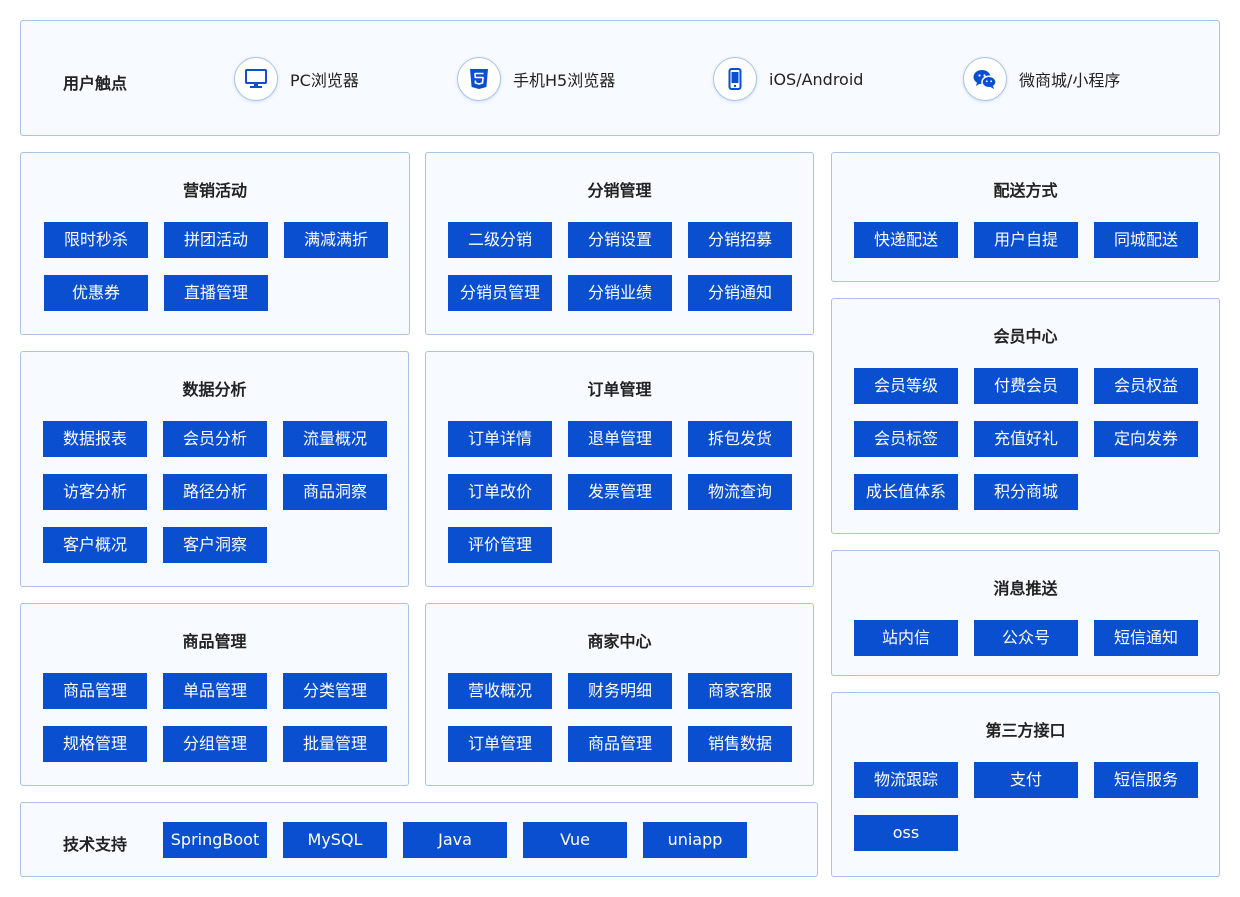 The width and height of the screenshot is (1240, 897). What do you see at coordinates (500, 691) in the screenshot?
I see `module-tag: 营收概况` at bounding box center [500, 691].